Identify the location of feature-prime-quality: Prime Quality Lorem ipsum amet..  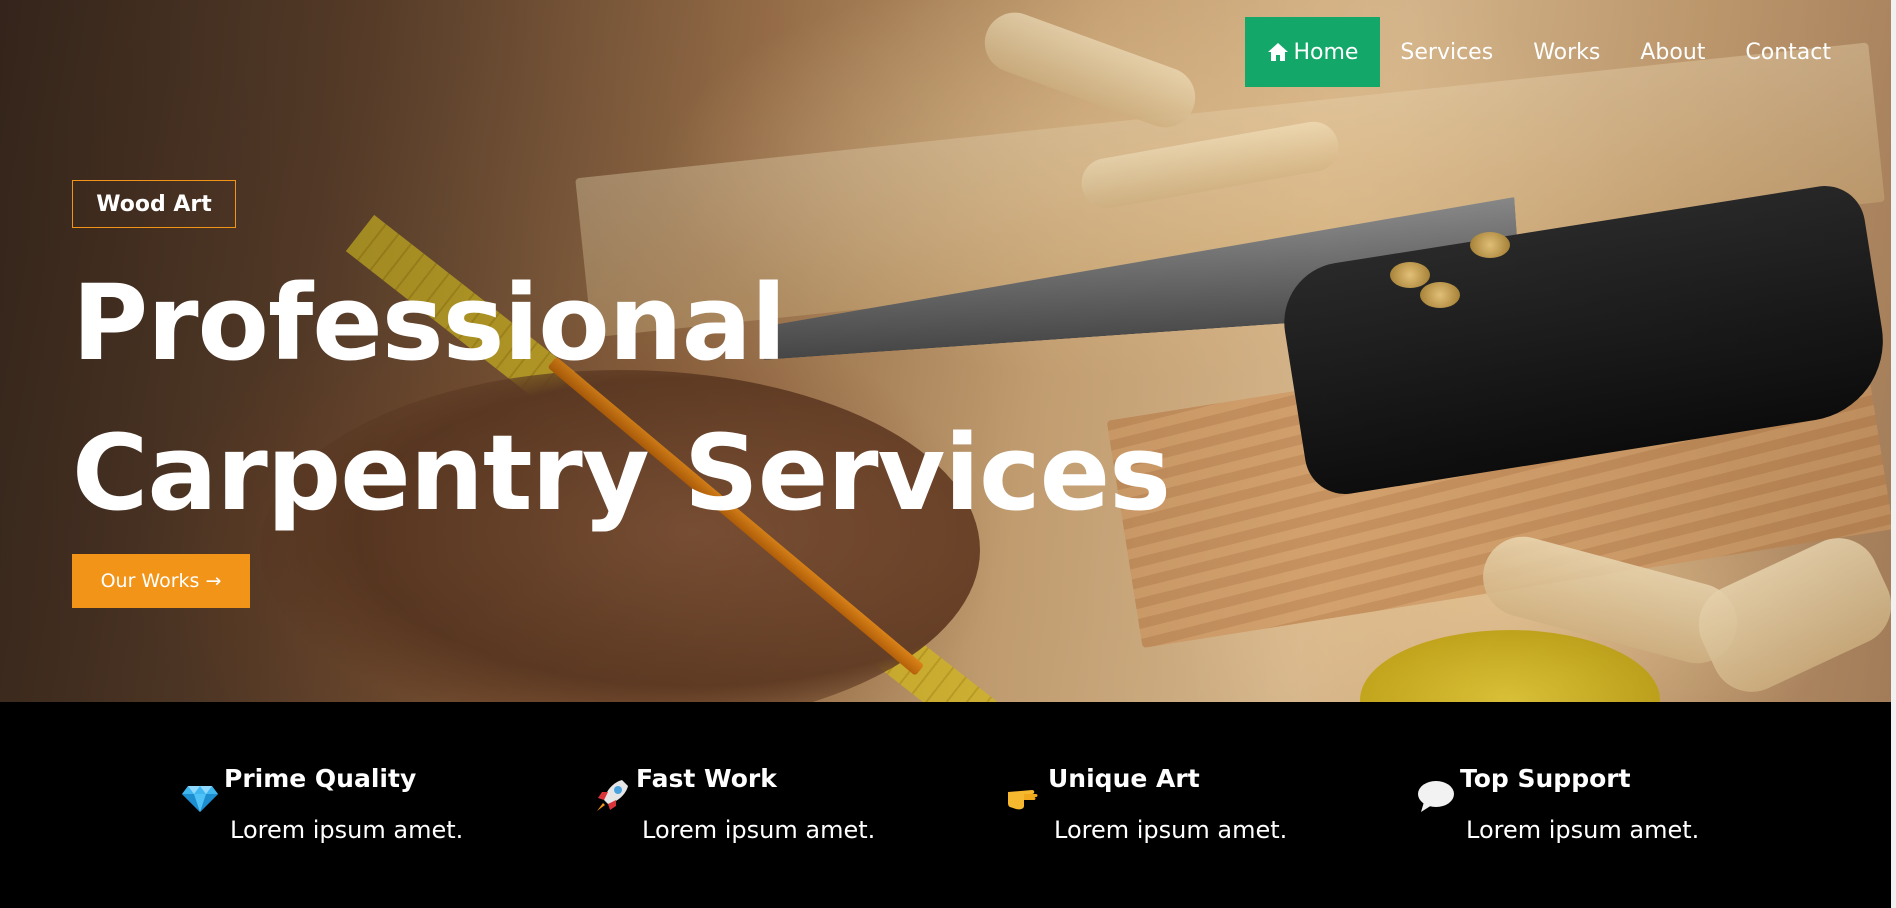
(350, 819).